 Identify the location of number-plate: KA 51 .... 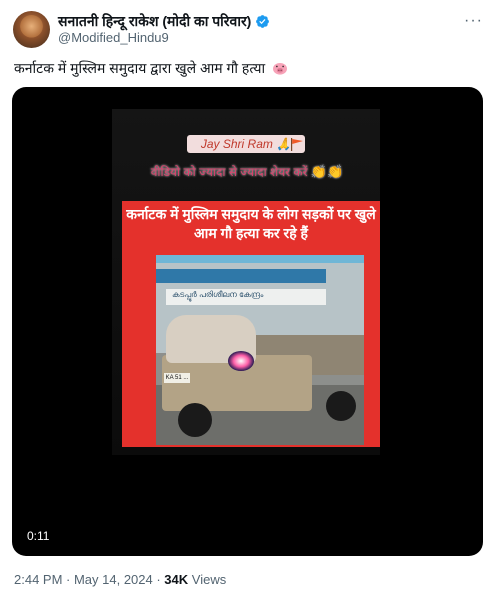
(177, 378).